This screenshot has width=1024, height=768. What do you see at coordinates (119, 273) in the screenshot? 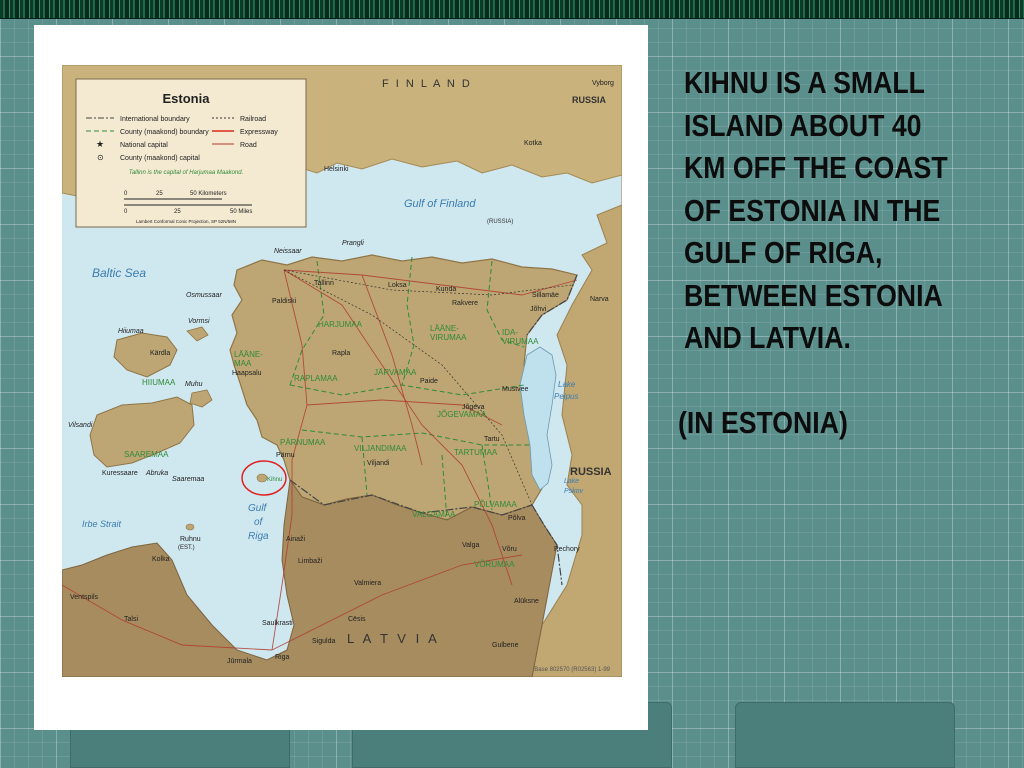
I see `baltic-sea-label: Baltic Sea` at bounding box center [119, 273].